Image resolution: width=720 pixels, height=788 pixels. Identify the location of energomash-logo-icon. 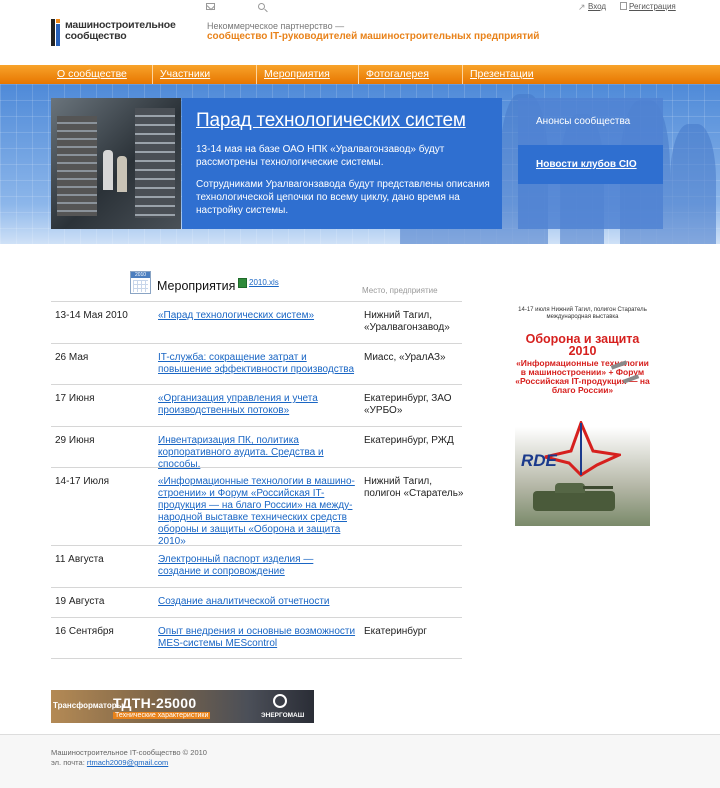
(280, 701).